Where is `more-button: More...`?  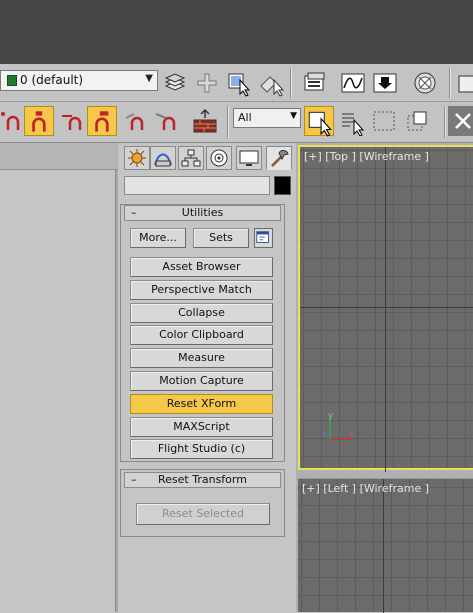
more-button: More... is located at coordinates (158, 238).